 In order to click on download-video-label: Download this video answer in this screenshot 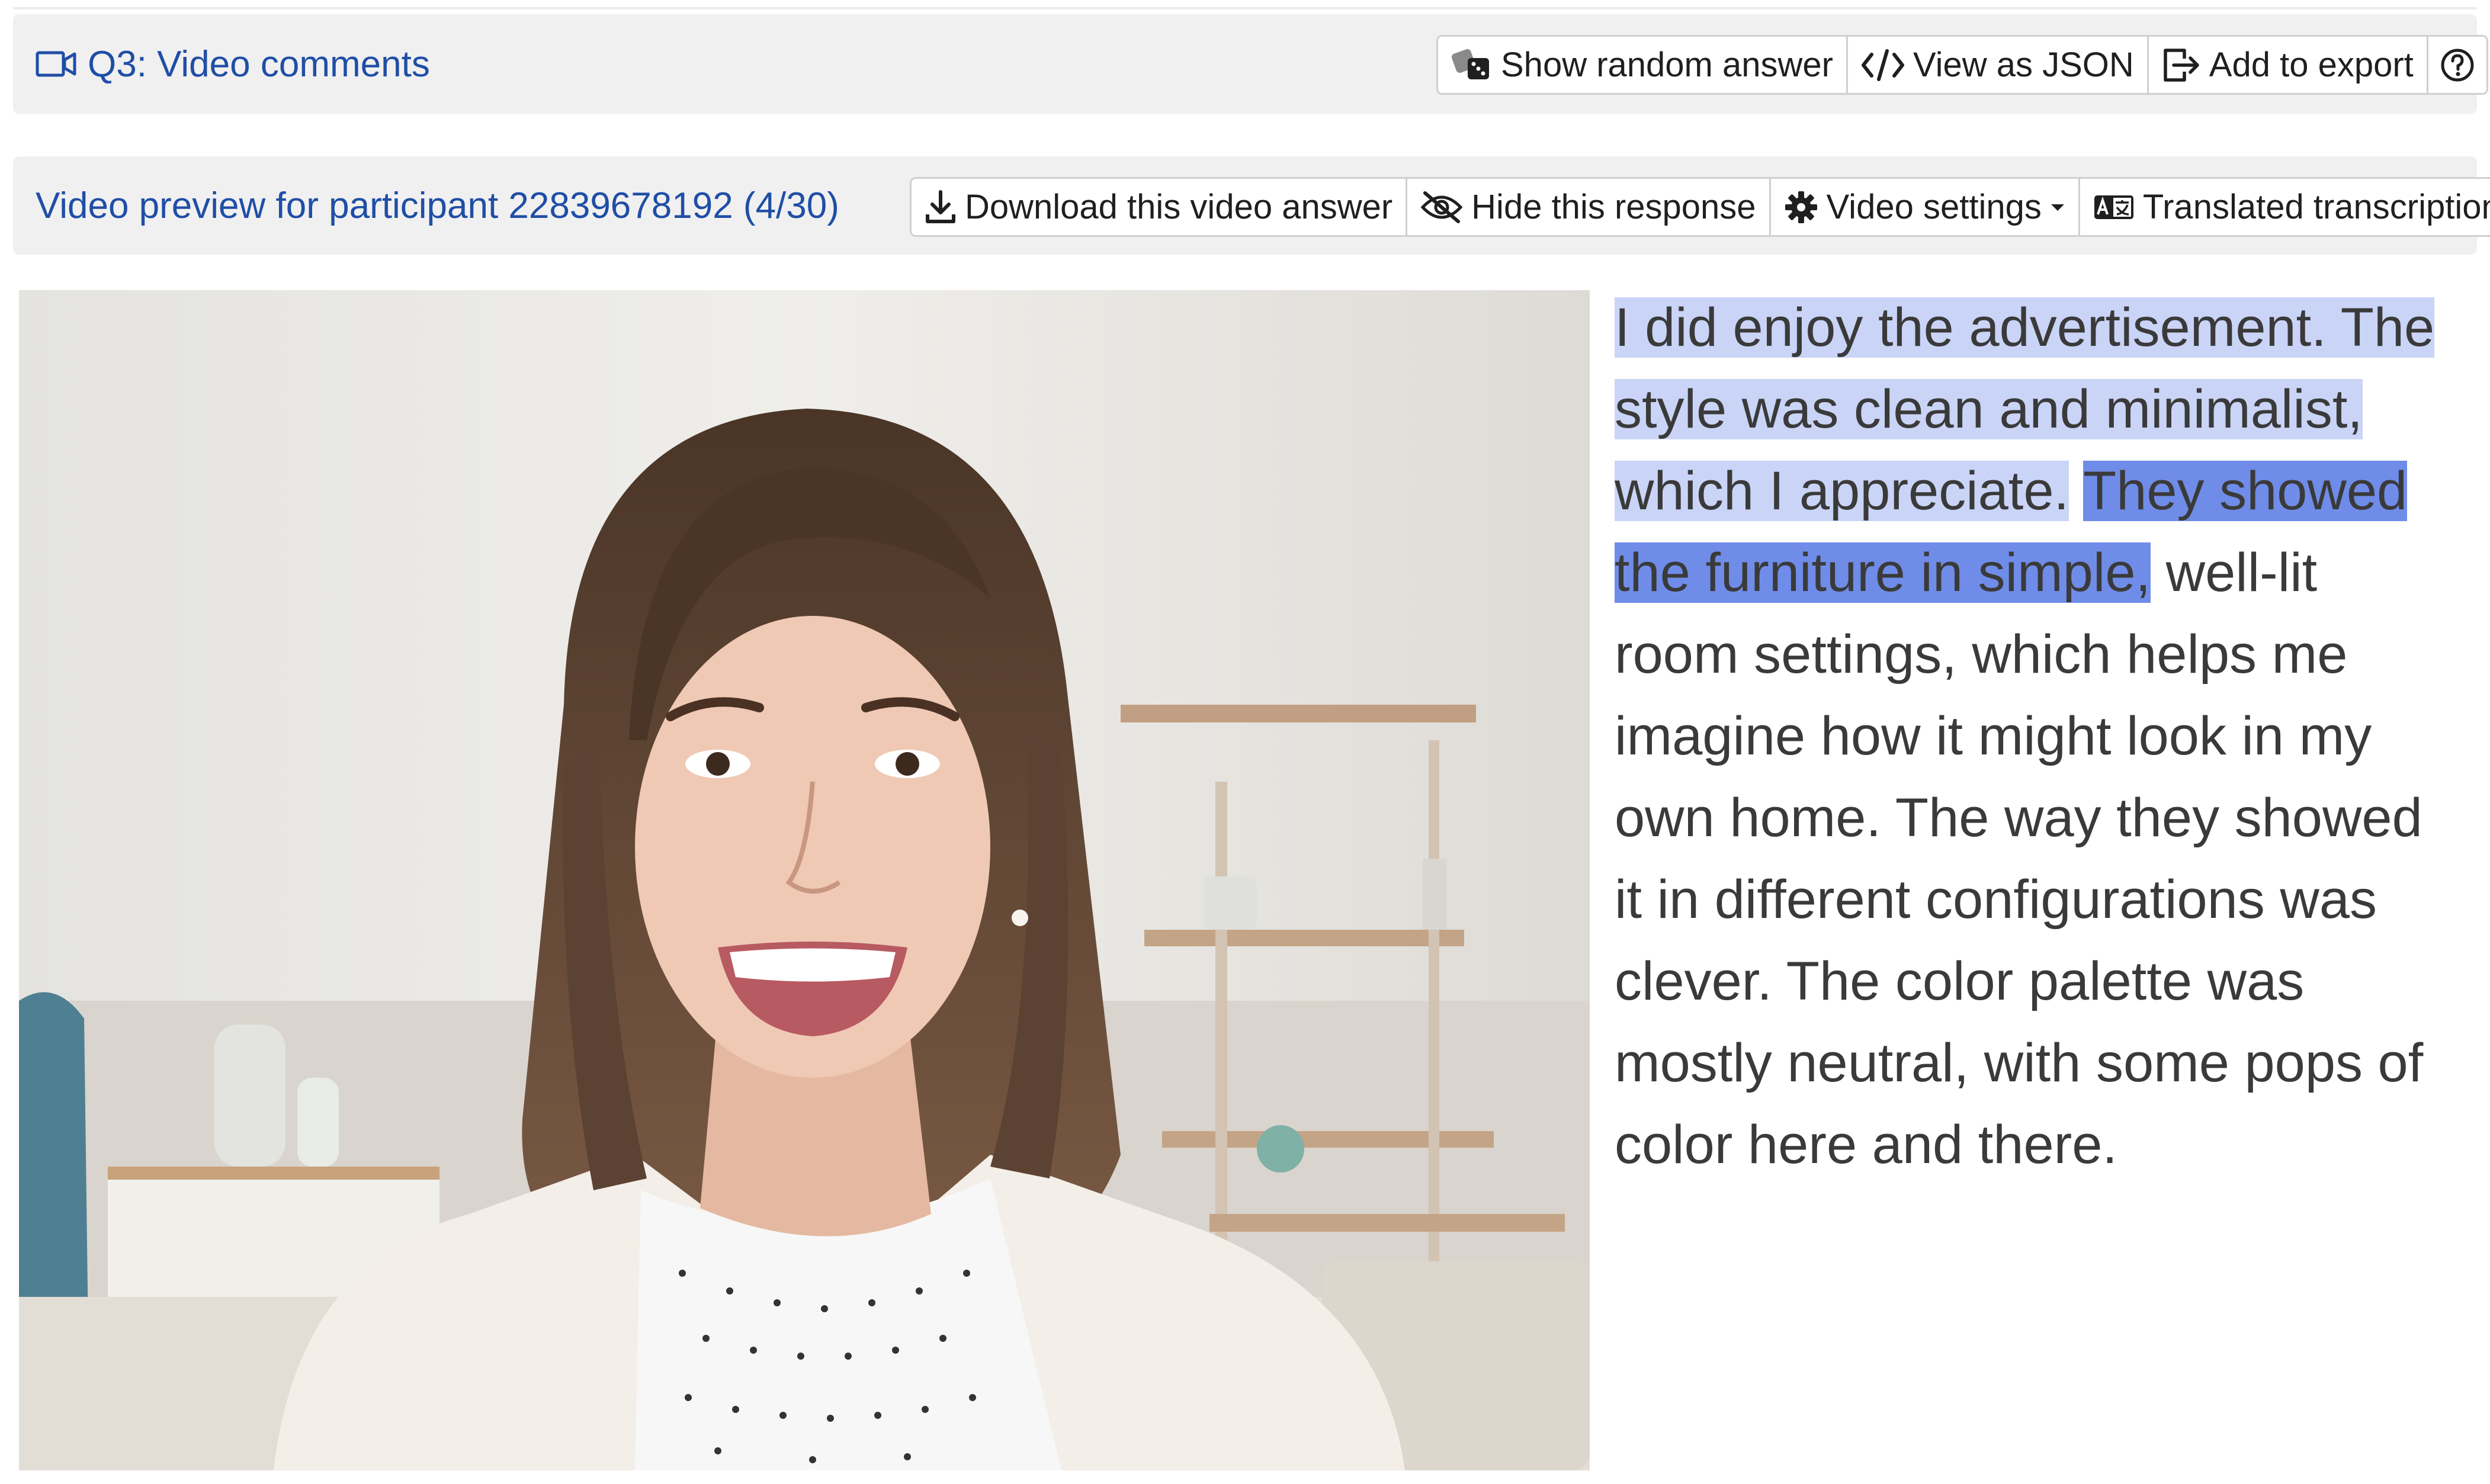, I will do `click(1179, 207)`.